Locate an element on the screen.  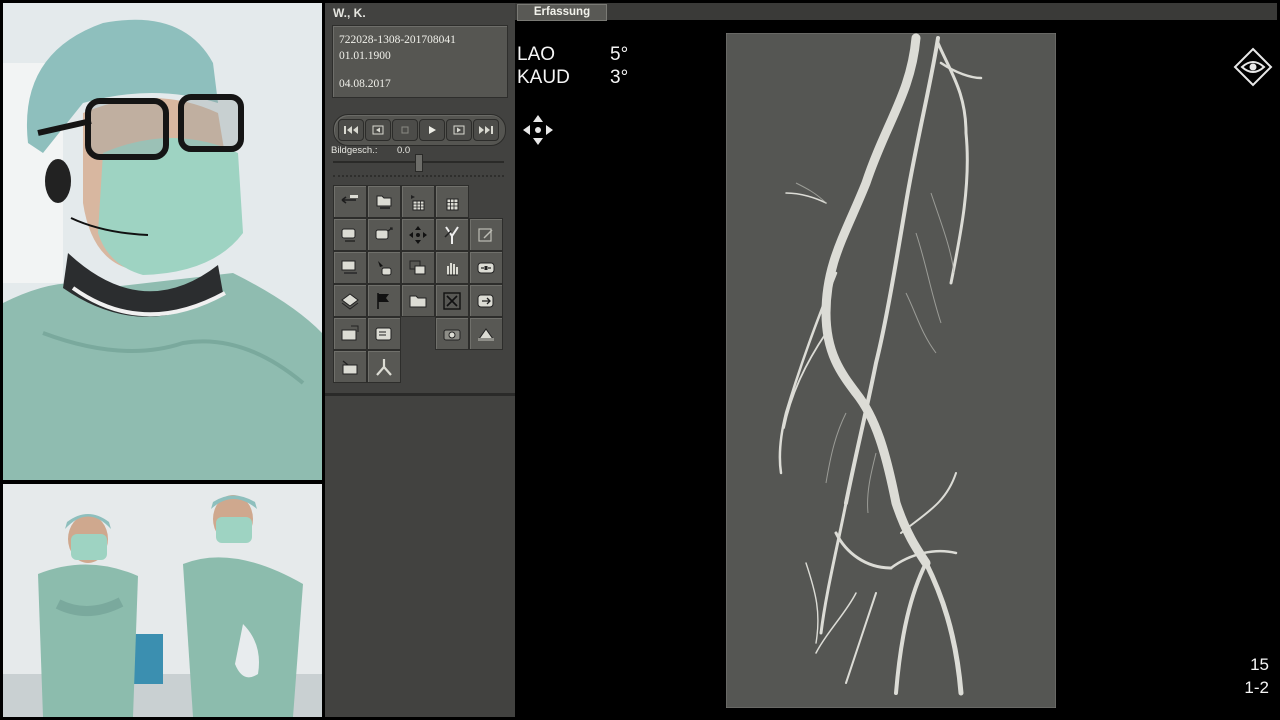
folder-arrow-icon is located at coordinates (384, 202).